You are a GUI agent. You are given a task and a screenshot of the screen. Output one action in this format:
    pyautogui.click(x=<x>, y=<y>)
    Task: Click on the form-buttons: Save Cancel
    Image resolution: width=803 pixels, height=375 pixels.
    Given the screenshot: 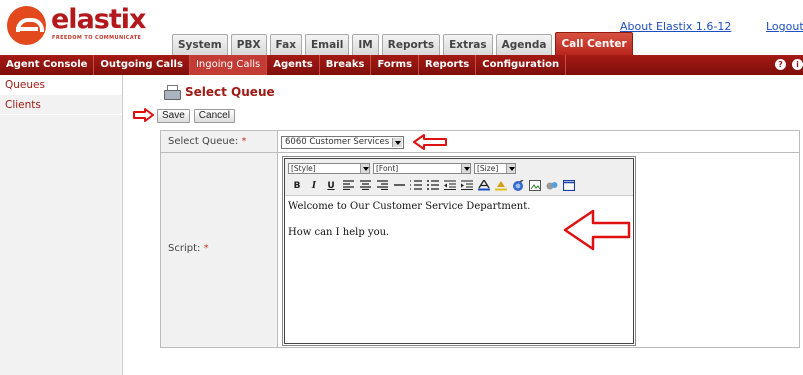 What is the action you would take?
    pyautogui.click(x=196, y=116)
    